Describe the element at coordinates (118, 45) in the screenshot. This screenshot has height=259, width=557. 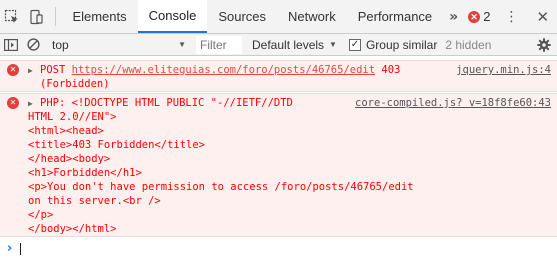
I see `context-select: top ▼` at that location.